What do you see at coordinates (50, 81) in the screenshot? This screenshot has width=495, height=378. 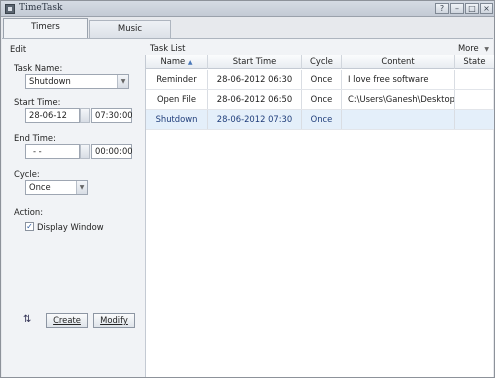 I see `task-name-value: Shutdown` at bounding box center [50, 81].